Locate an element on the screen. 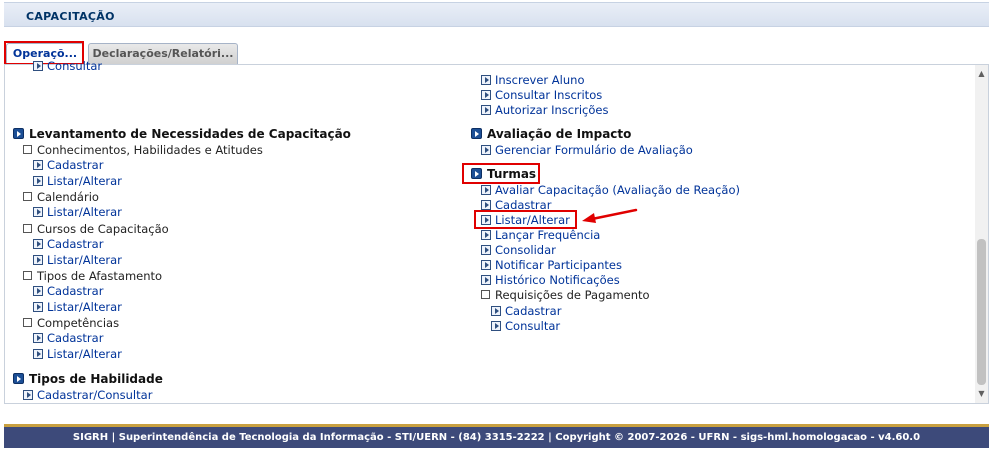 The height and width of the screenshot is (451, 993). group-requisicoes-pagamento: Requisições de Pagamento is located at coordinates (565, 295).